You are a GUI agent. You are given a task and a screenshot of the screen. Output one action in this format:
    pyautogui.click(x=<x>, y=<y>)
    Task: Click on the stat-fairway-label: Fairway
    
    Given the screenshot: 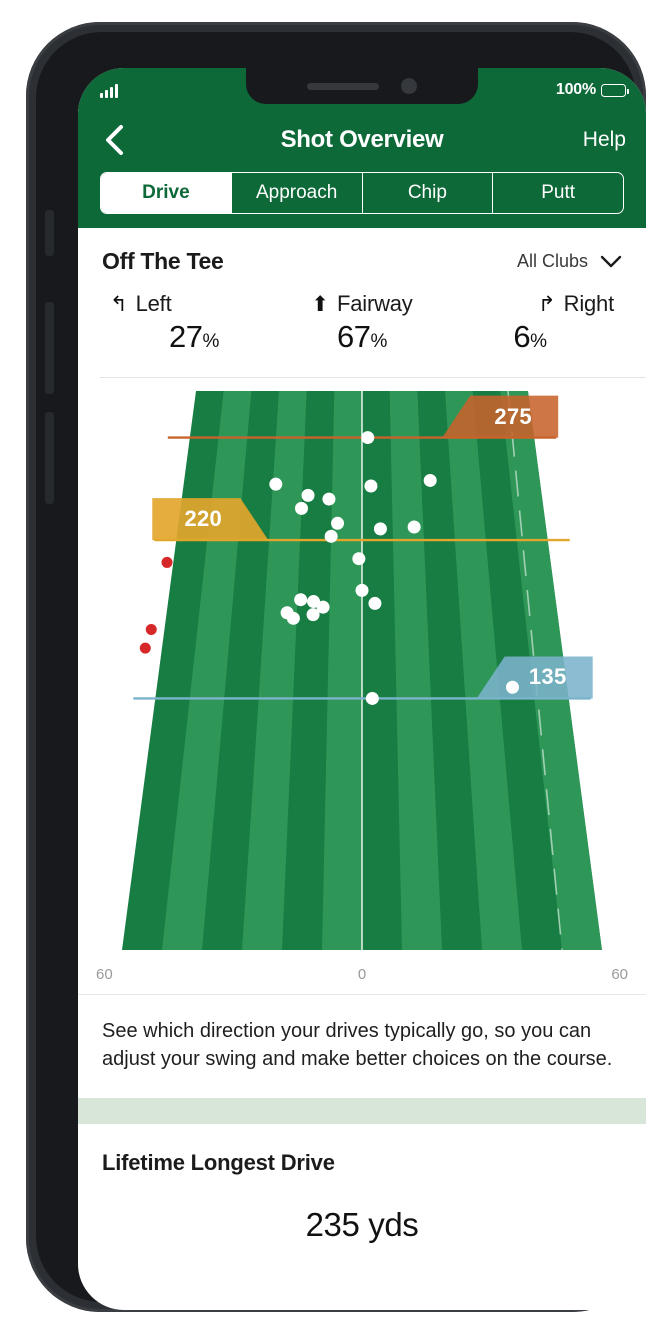 What is the action you would take?
    pyautogui.click(x=374, y=303)
    